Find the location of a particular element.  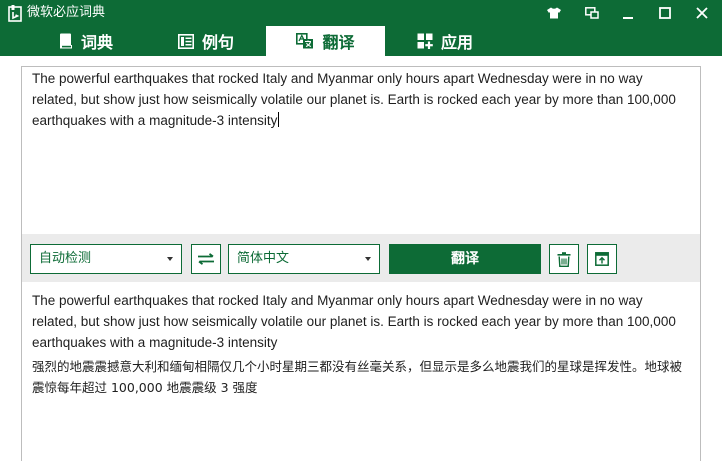

swap-languages-button is located at coordinates (206, 259).